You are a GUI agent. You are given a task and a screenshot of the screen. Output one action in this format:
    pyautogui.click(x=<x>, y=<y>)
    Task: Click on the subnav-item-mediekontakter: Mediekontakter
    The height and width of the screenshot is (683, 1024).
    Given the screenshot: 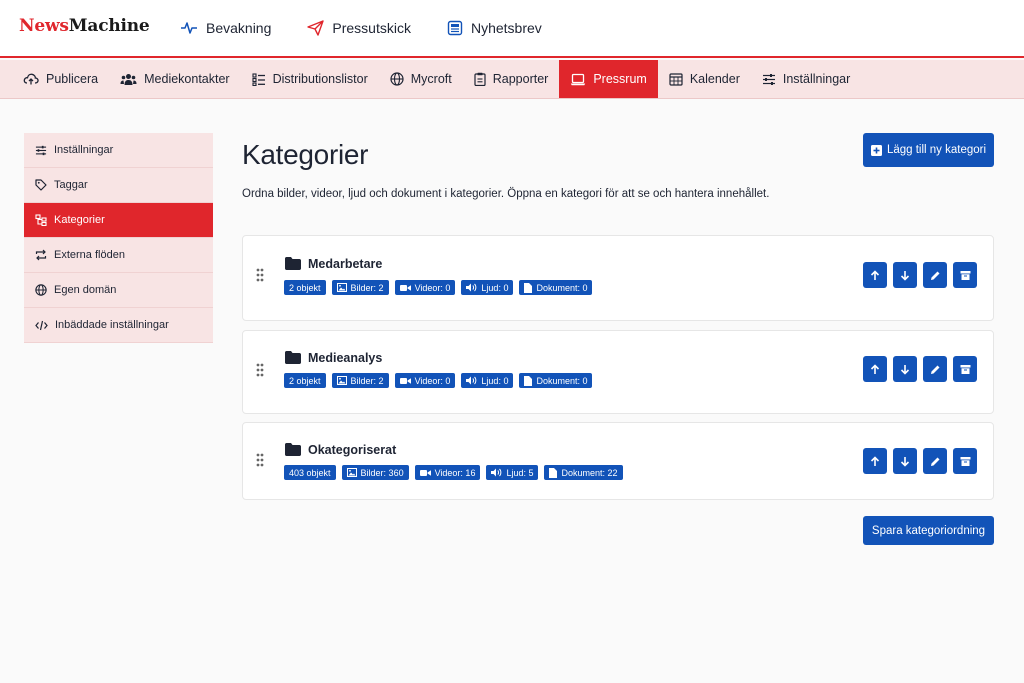 What is the action you would take?
    pyautogui.click(x=174, y=79)
    